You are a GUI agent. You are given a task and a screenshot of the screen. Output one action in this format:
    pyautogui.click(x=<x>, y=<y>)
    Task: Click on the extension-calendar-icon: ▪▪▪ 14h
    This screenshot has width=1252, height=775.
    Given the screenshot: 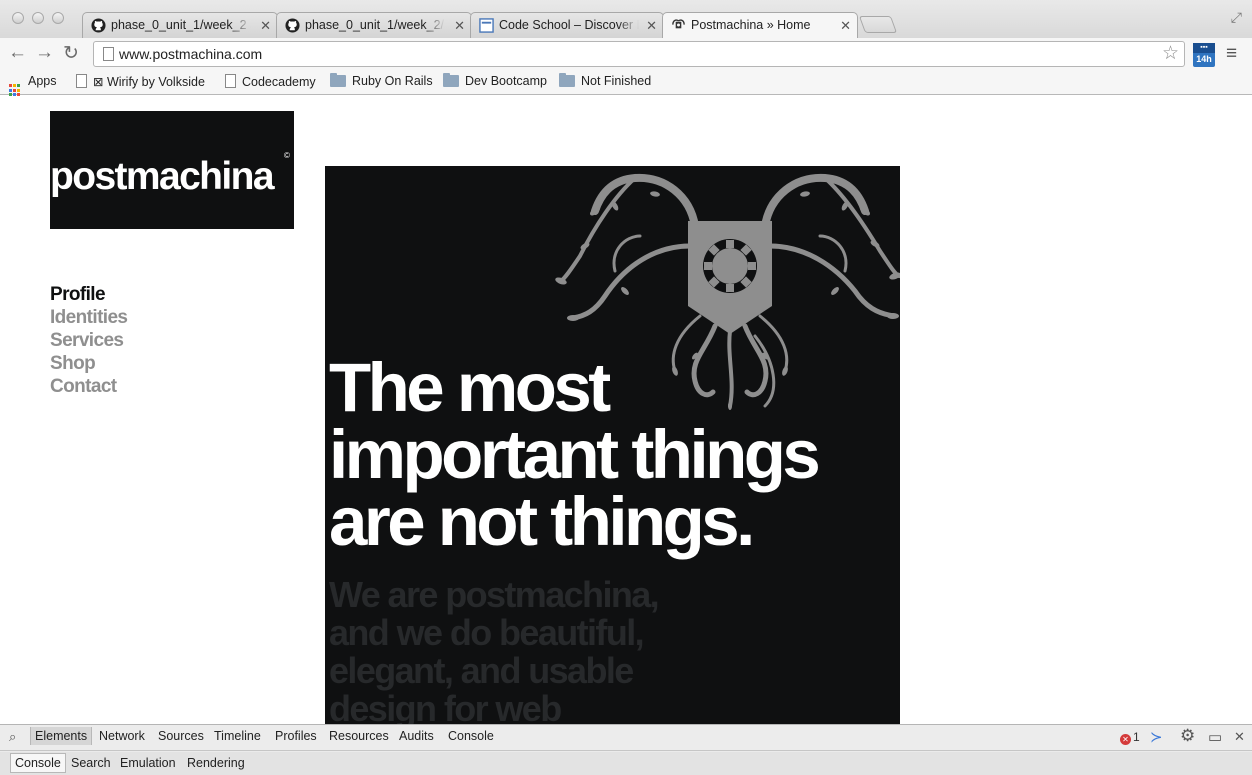 What is the action you would take?
    pyautogui.click(x=1204, y=55)
    